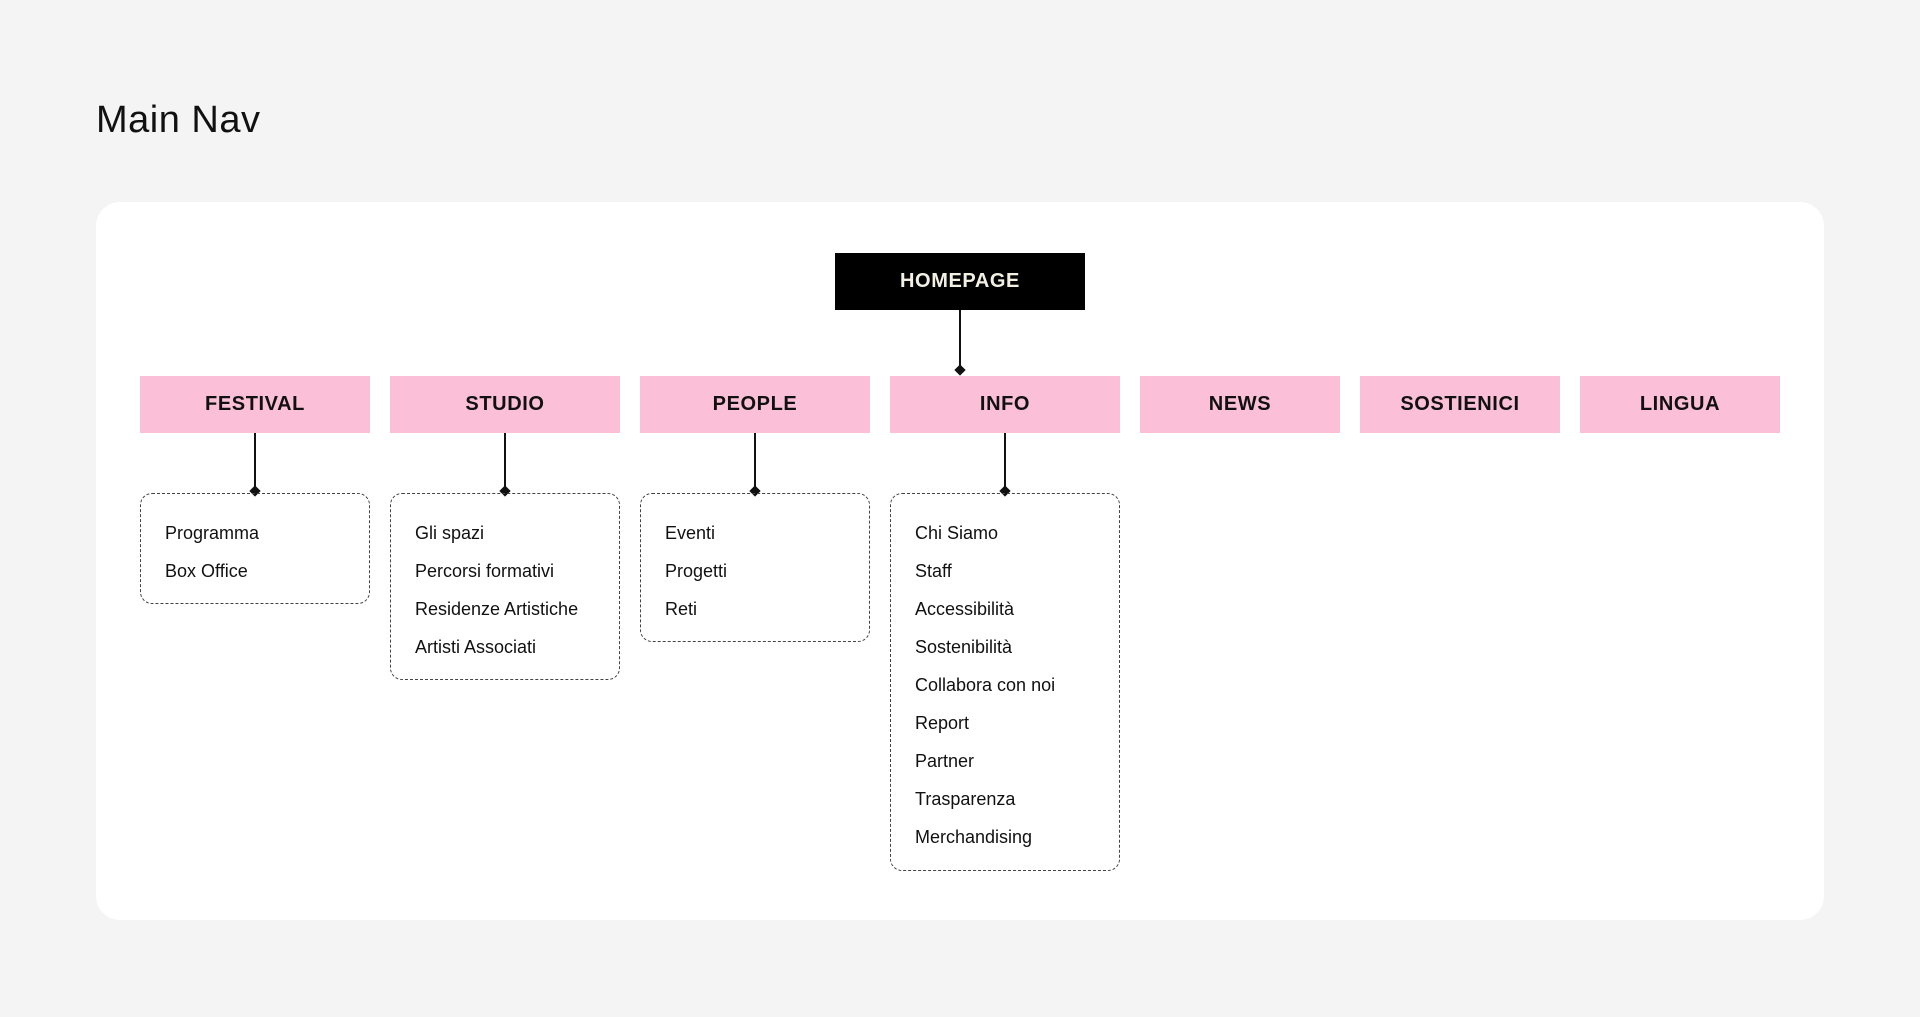  I want to click on section-lingua: LINGUA, so click(1680, 404).